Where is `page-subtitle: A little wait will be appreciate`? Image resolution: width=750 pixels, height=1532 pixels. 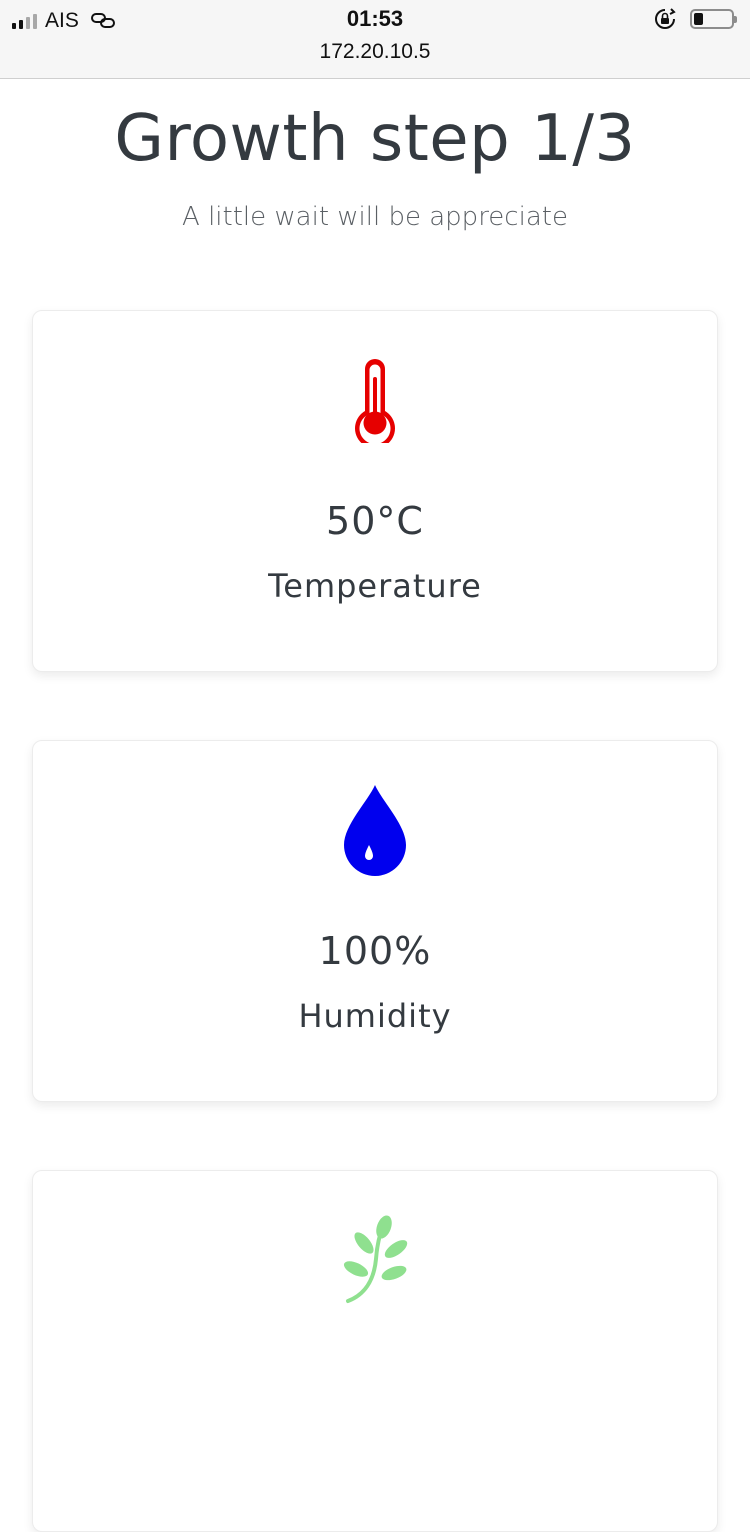 page-subtitle: A little wait will be appreciate is located at coordinates (375, 217).